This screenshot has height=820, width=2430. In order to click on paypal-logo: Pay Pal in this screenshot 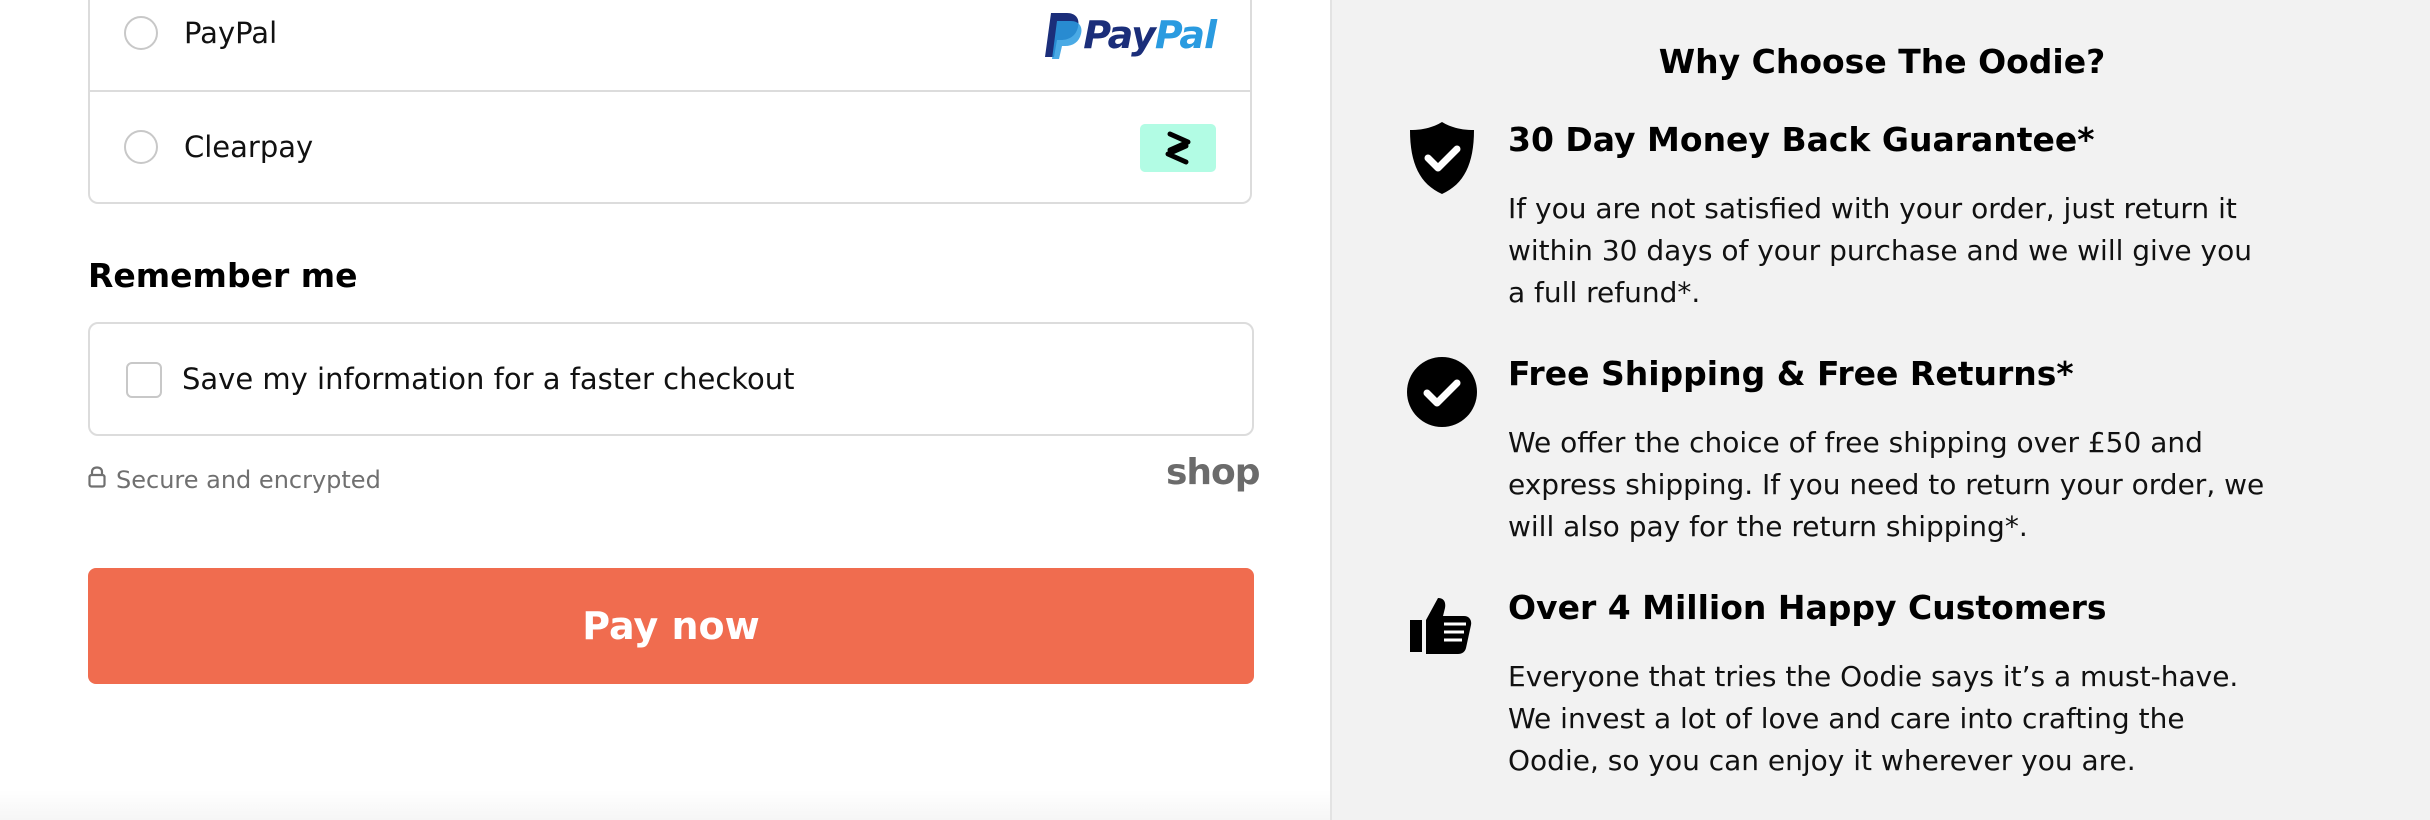, I will do `click(1130, 35)`.